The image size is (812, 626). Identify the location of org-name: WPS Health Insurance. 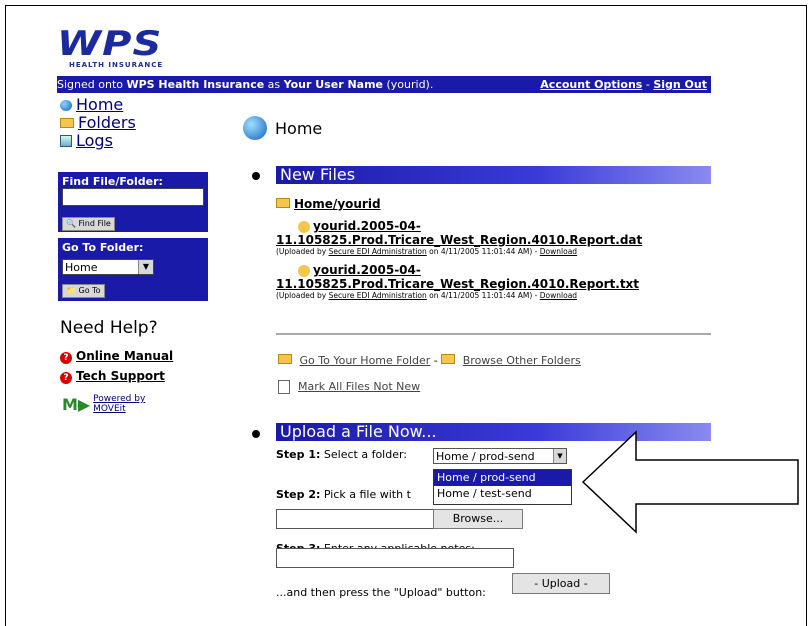
(195, 84).